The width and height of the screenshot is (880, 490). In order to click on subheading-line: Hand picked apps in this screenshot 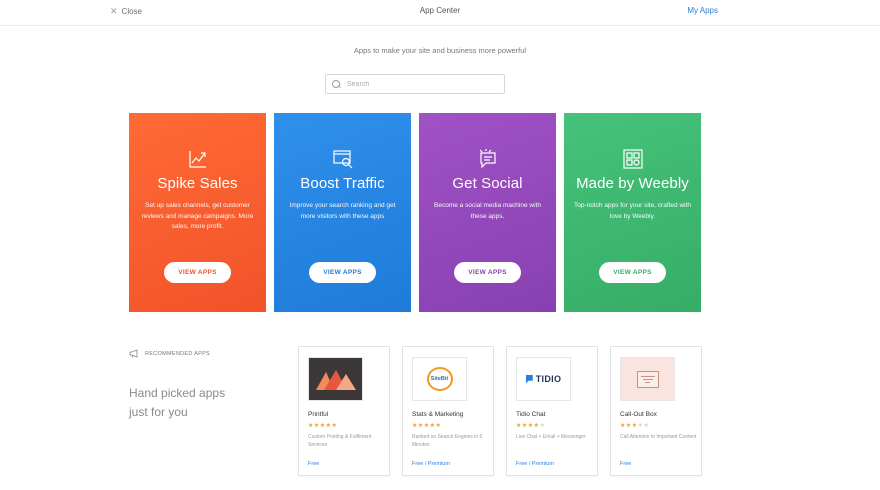, I will do `click(177, 393)`.